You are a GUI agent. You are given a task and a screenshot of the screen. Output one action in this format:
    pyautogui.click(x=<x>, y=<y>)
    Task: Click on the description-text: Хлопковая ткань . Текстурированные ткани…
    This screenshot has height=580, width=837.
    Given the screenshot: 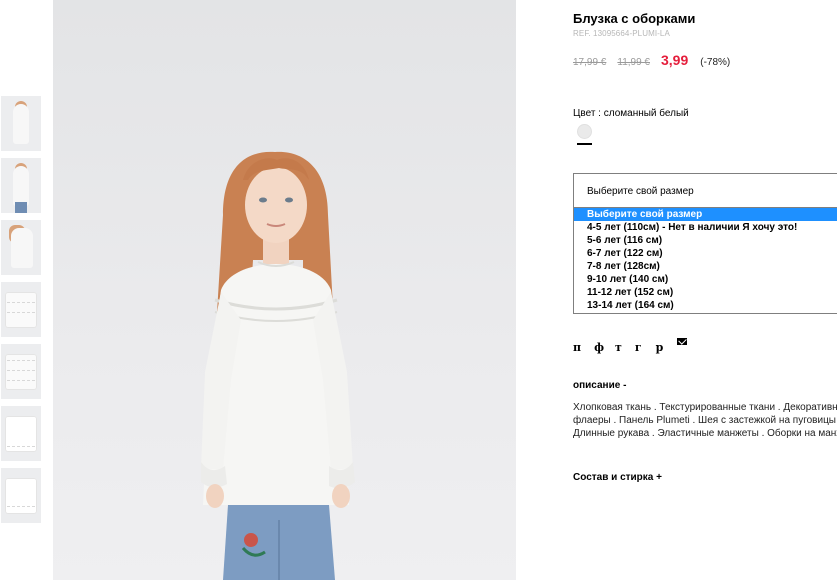 What is the action you would take?
    pyautogui.click(x=705, y=420)
    